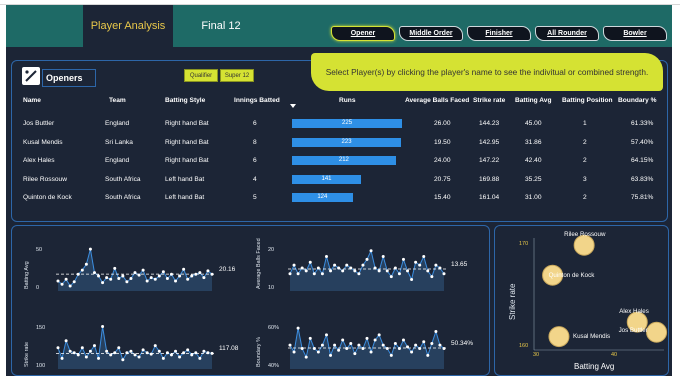  I want to click on scatter-xtick: 30, so click(536, 355).